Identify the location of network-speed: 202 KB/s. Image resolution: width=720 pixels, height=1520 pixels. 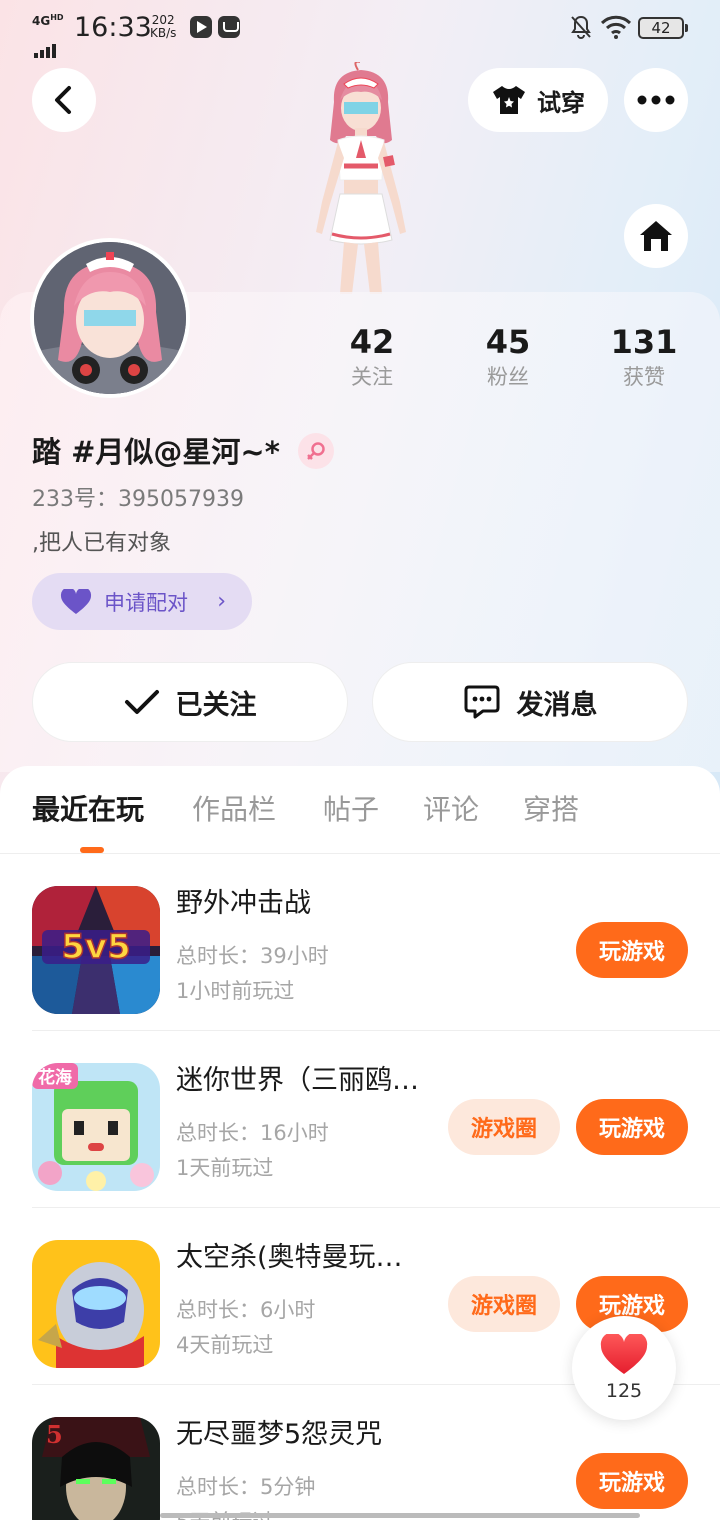
(163, 27).